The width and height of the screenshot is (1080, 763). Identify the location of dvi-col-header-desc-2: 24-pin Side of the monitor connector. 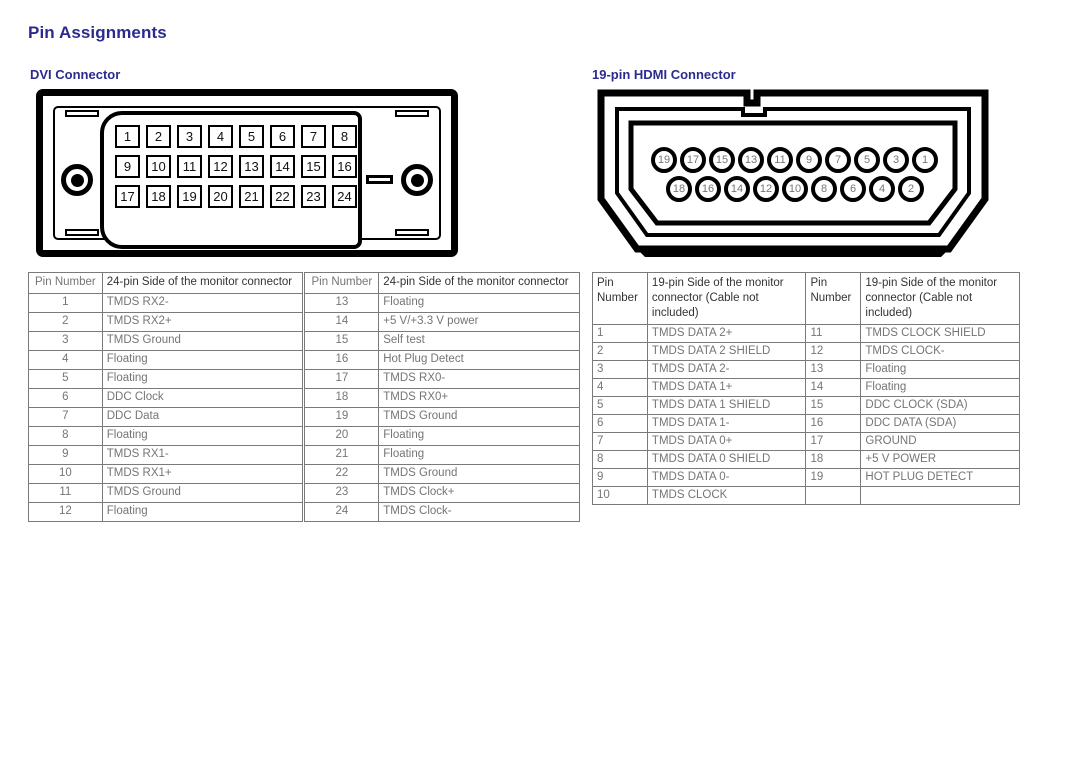
(479, 283).